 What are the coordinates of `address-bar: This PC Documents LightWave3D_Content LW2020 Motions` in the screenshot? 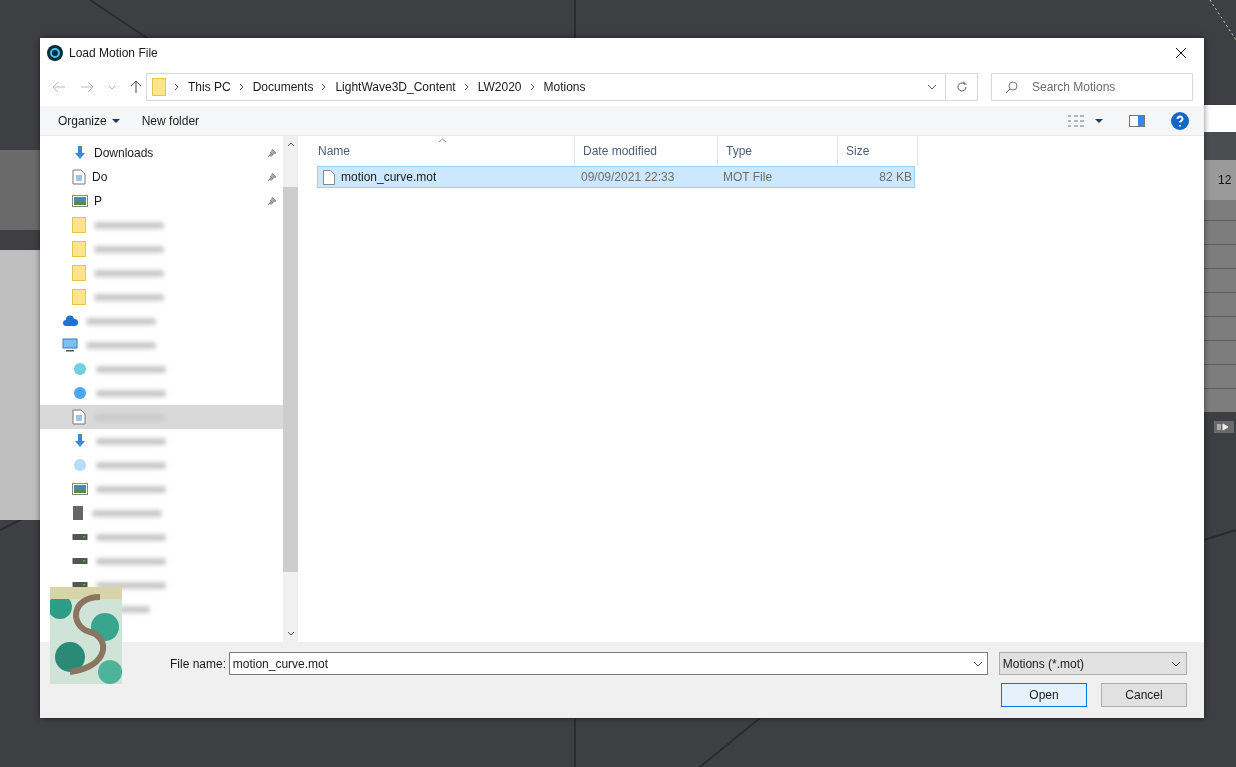 It's located at (546, 87).